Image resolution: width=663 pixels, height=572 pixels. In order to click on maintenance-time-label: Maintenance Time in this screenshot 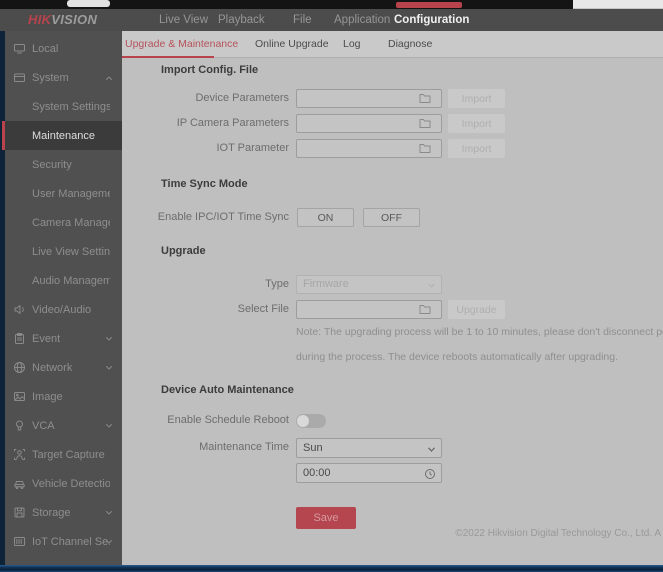, I will do `click(244, 447)`.